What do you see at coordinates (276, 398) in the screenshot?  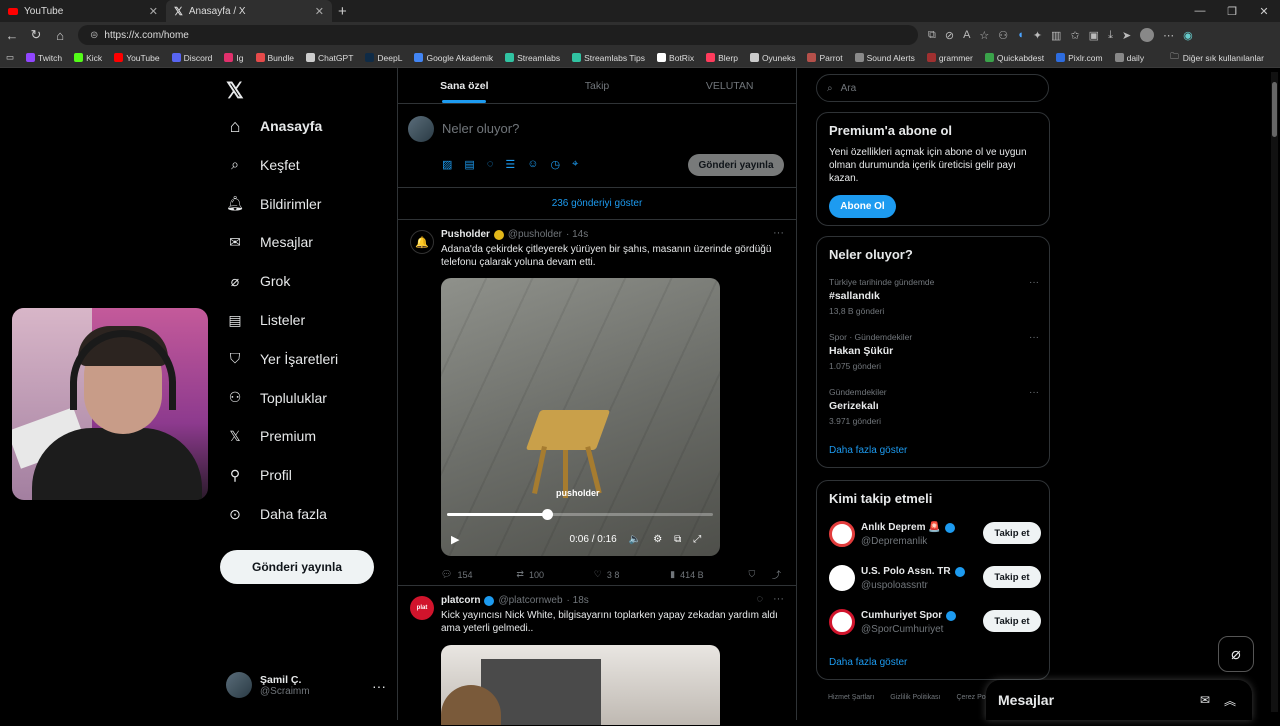 I see `nav-item-topluluklar: ⚇ Topluluklar` at bounding box center [276, 398].